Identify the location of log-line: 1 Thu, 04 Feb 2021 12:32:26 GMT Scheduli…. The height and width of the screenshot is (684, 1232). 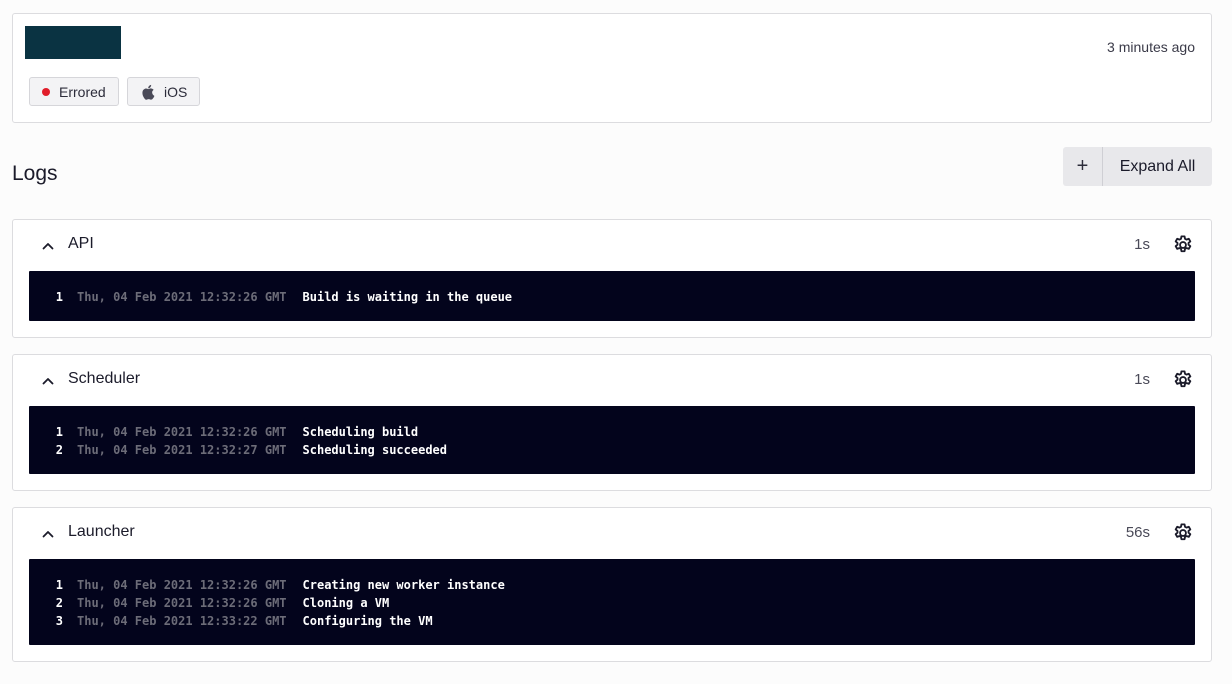
(612, 432).